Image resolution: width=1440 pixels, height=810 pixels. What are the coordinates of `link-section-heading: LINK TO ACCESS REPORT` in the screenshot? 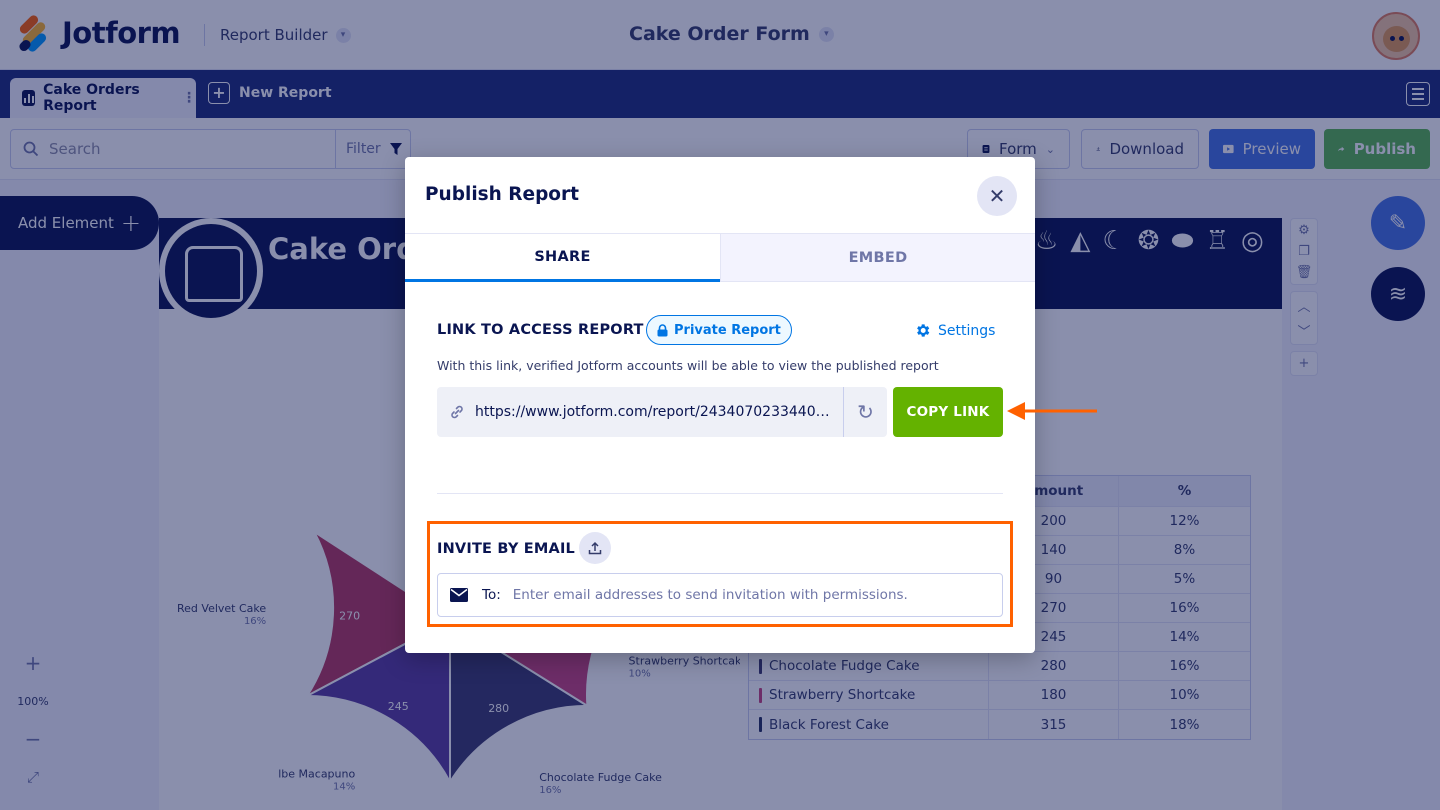 It's located at (540, 330).